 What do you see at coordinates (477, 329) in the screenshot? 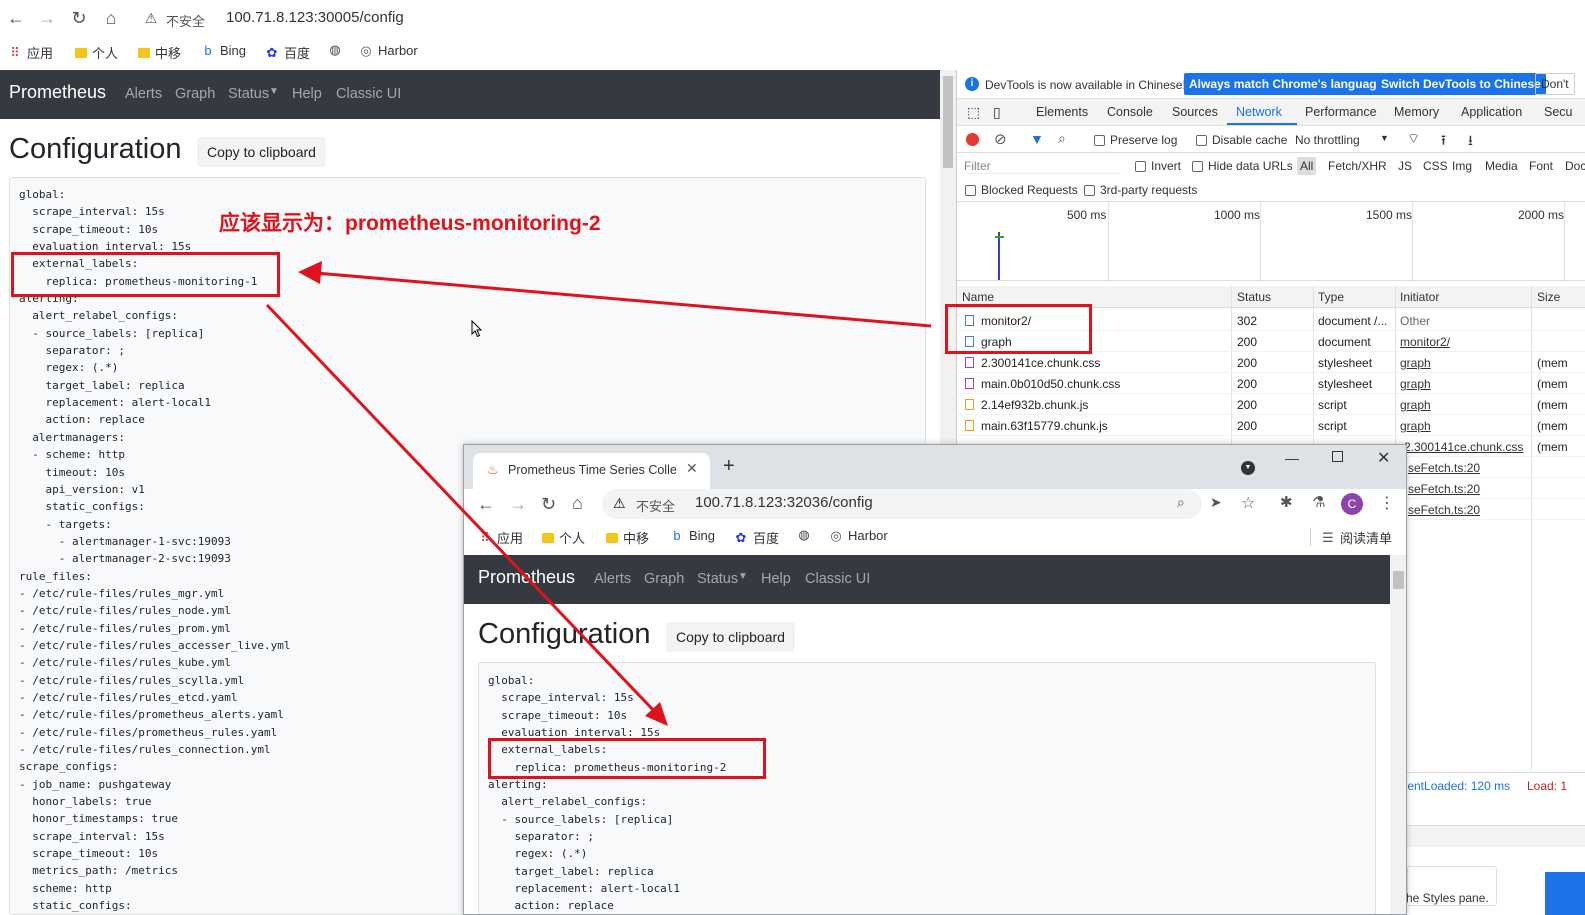
I see `mouse-cursor-icon` at bounding box center [477, 329].